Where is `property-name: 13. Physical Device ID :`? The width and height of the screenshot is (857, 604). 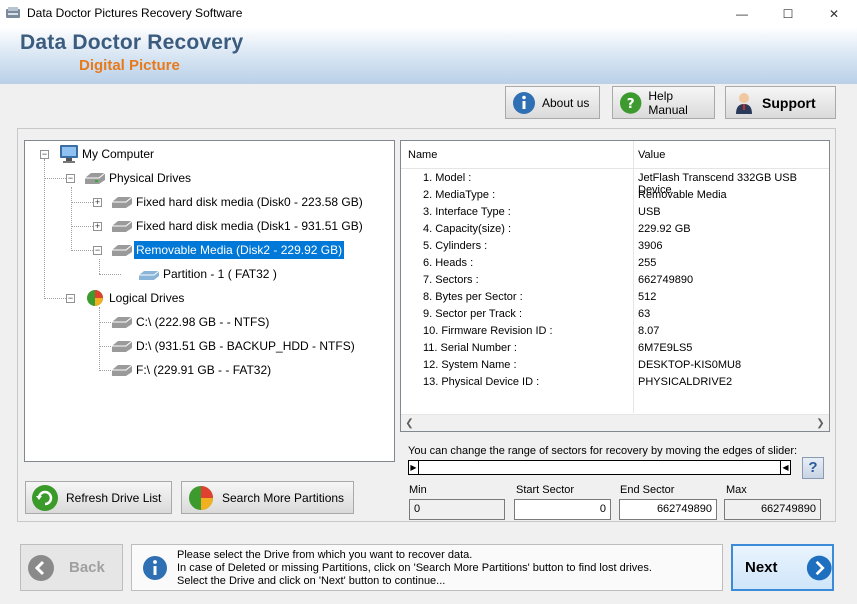
property-name: 13. Physical Device ID : is located at coordinates (481, 382).